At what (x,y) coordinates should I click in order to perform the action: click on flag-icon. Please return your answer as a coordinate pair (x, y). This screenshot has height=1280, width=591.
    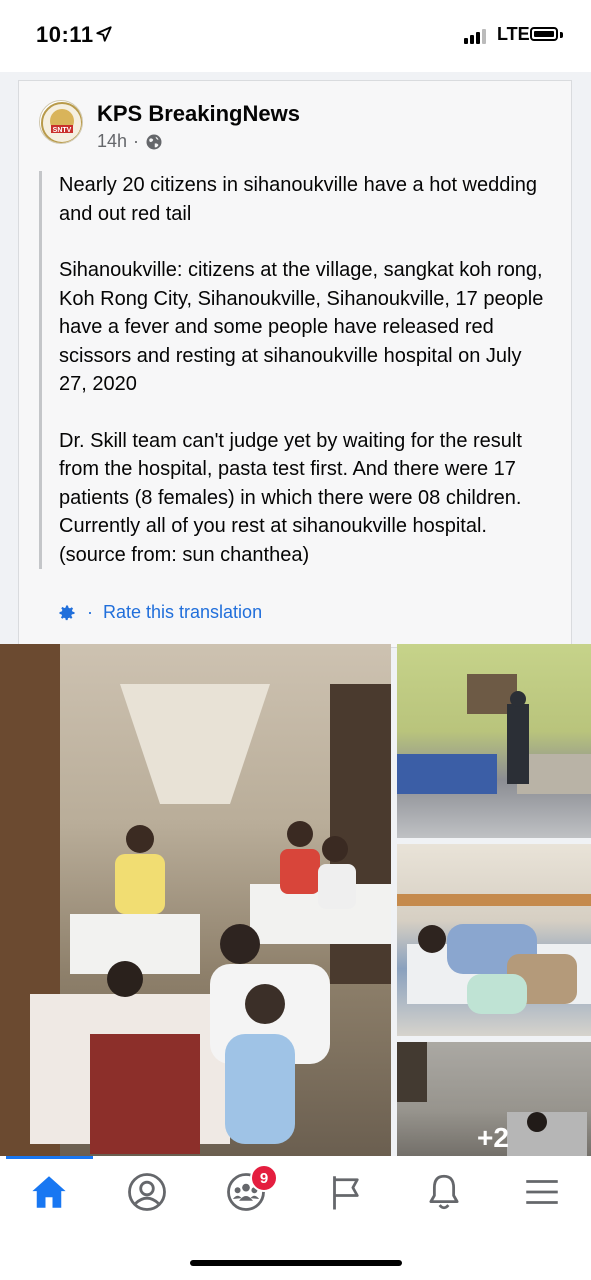
    Looking at the image, I should click on (346, 1193).